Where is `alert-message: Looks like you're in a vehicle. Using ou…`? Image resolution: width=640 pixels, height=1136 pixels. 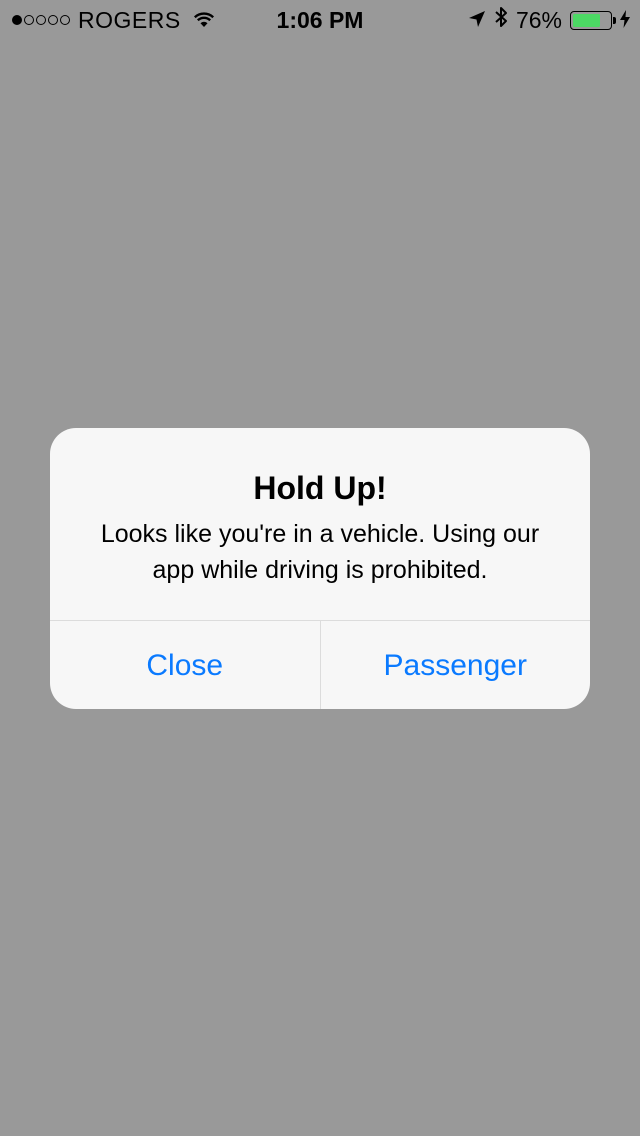
alert-message: Looks like you're in a vehicle. Using ou… is located at coordinates (320, 552).